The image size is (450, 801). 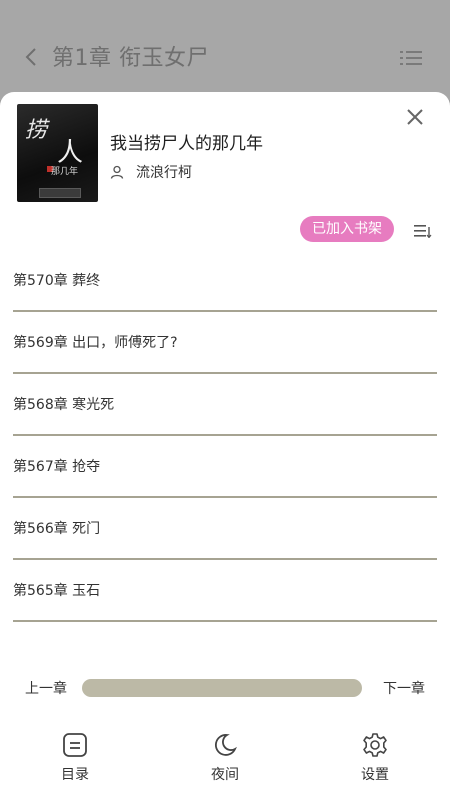 I want to click on chapter-progress-slider, so click(x=222, y=688).